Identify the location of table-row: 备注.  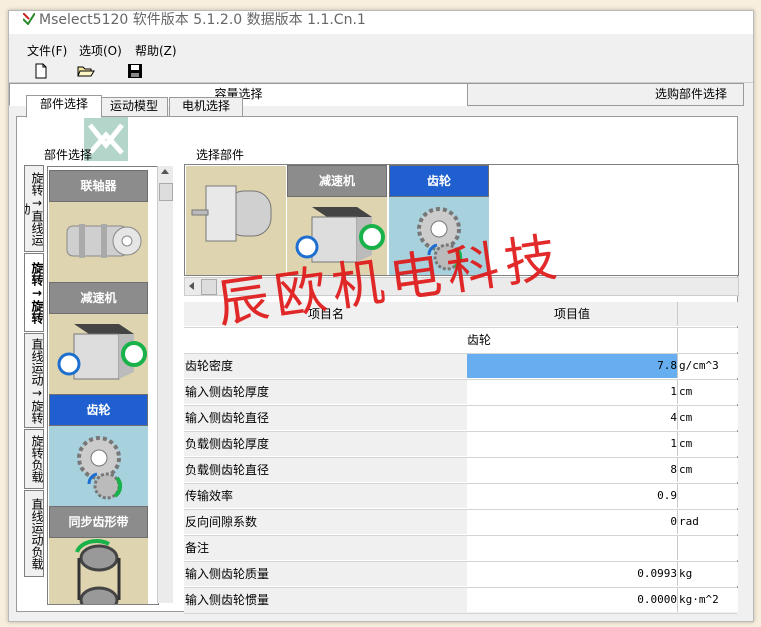
(461, 549).